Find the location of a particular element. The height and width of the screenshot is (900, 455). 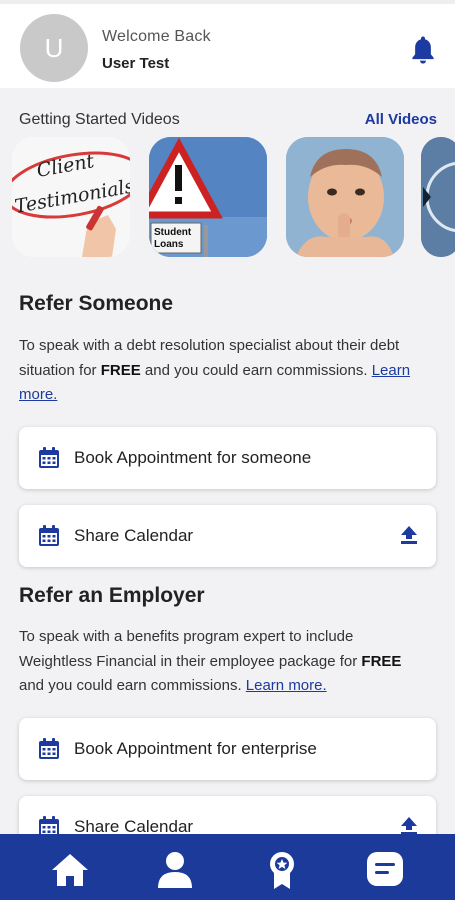

videos-section-title: Getting Started Videos is located at coordinates (99, 119).